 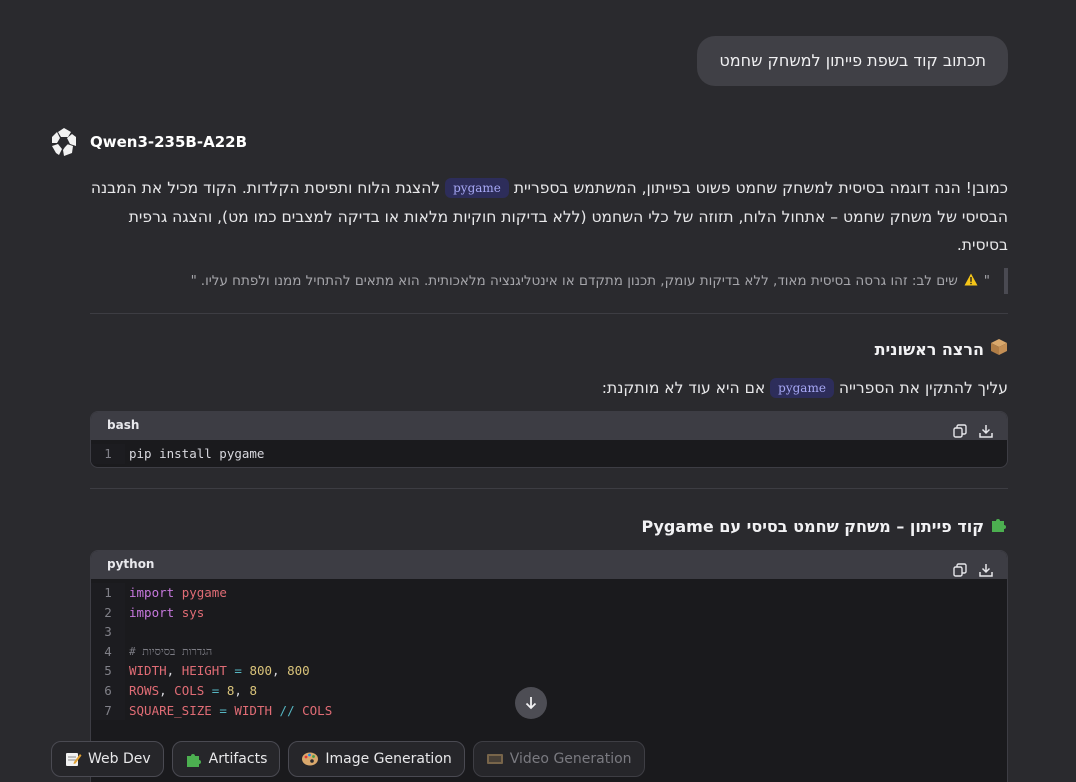 What do you see at coordinates (108, 710) in the screenshot?
I see `line-number: 7` at bounding box center [108, 710].